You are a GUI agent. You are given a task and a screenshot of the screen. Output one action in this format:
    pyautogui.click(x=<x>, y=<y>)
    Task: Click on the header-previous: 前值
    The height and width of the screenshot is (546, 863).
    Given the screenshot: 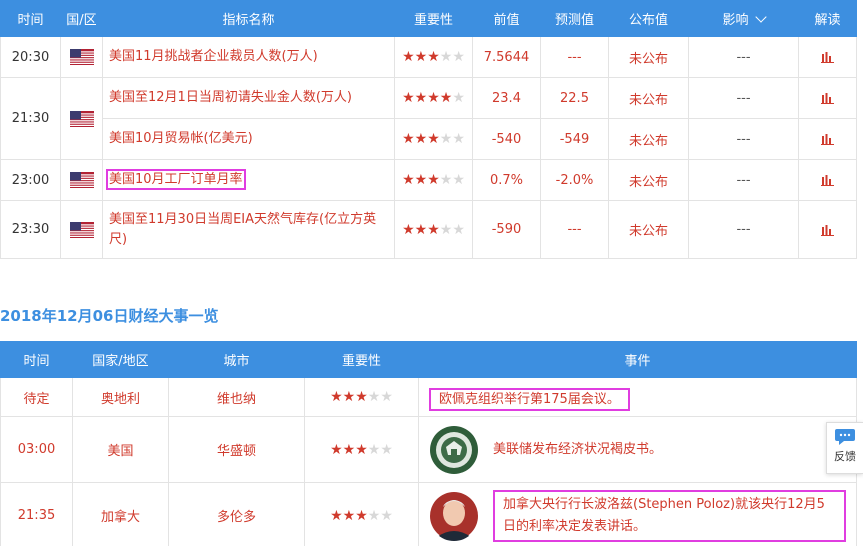 What is the action you would take?
    pyautogui.click(x=506, y=18)
    